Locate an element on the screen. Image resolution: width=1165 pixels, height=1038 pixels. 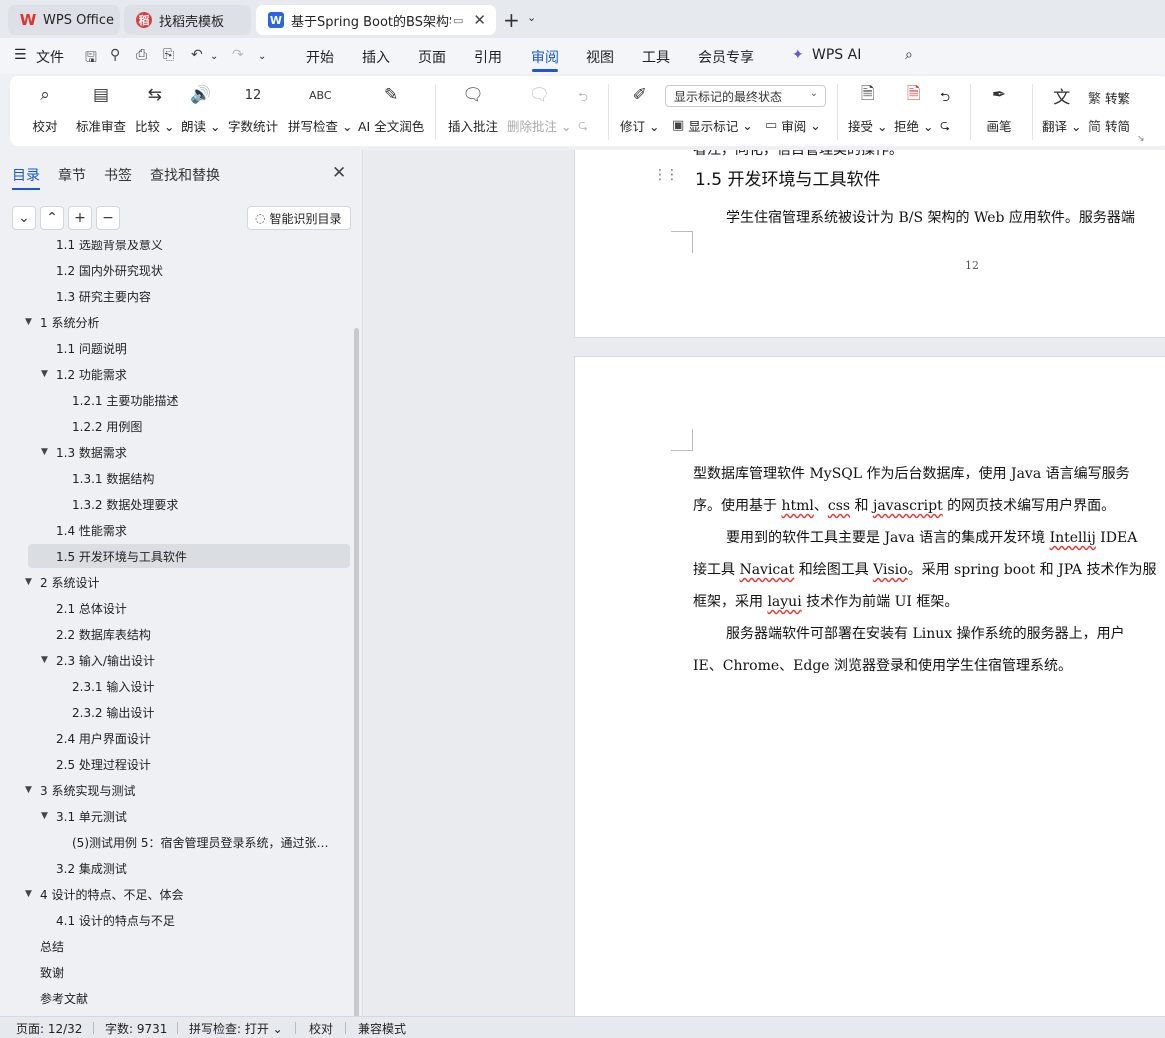
toc-item: 1.3 研究主要内容 is located at coordinates (175, 296).